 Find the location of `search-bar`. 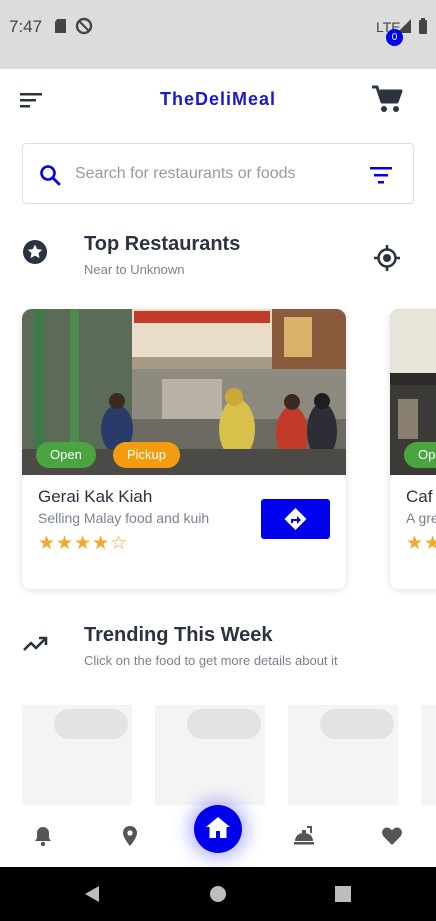

search-bar is located at coordinates (218, 173).